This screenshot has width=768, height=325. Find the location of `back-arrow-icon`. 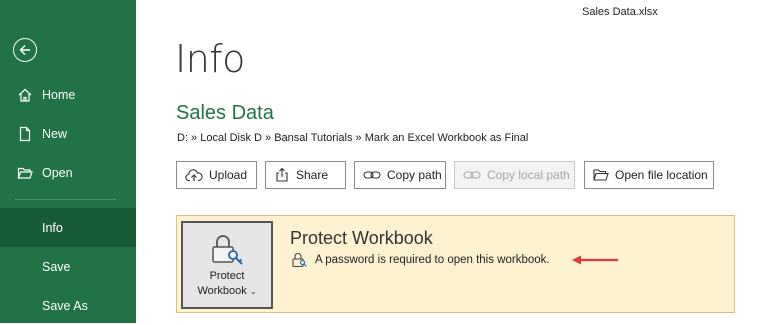

back-arrow-icon is located at coordinates (25, 50).